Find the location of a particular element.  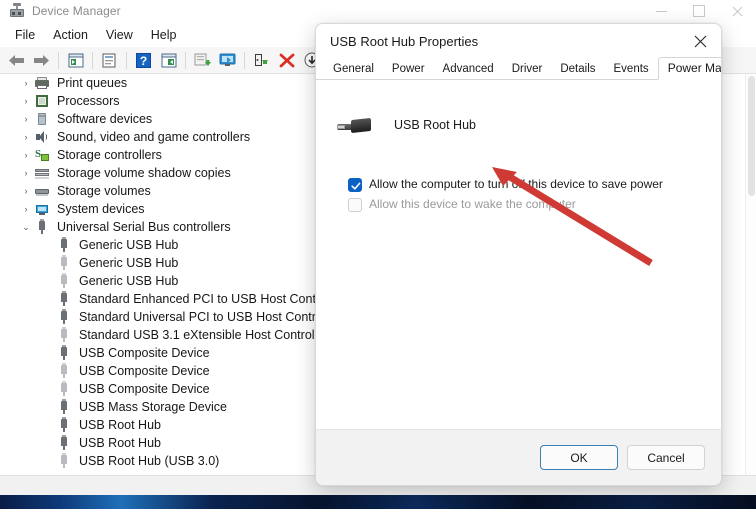

show-hide-console-tree-icon is located at coordinates (75, 60).